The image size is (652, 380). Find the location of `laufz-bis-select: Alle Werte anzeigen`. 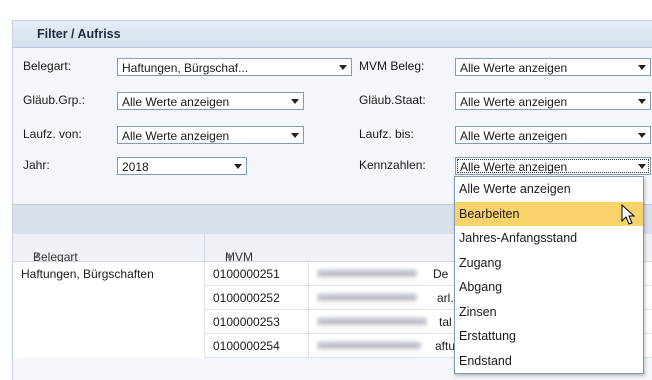

laufz-bis-select: Alle Werte anzeigen is located at coordinates (553, 135).